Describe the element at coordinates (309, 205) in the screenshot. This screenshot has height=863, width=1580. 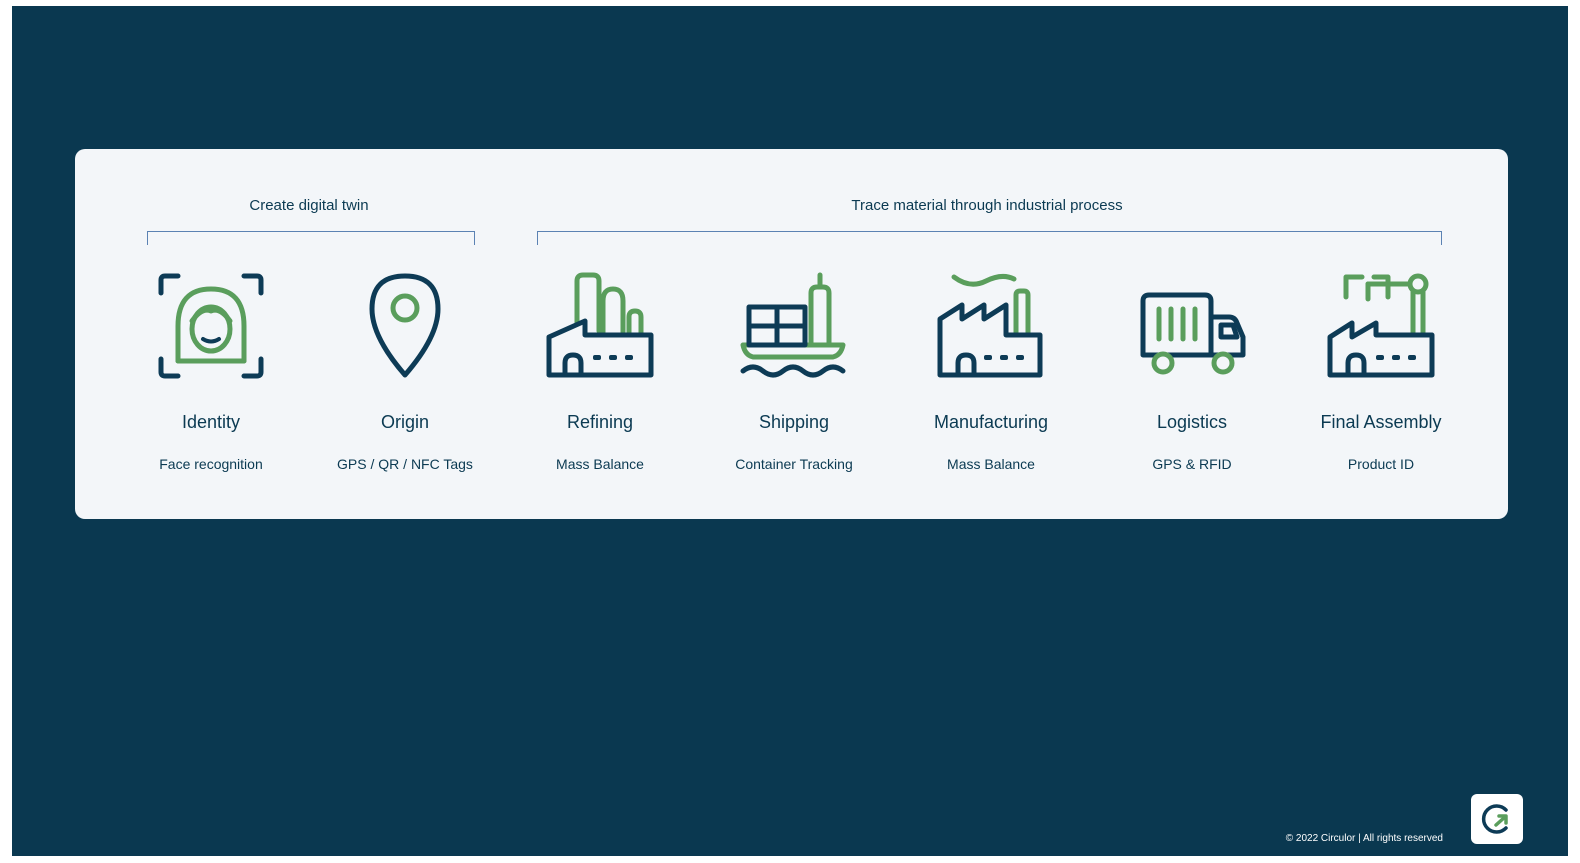
I see `group-label-digital-twin: Create digital twin` at that location.